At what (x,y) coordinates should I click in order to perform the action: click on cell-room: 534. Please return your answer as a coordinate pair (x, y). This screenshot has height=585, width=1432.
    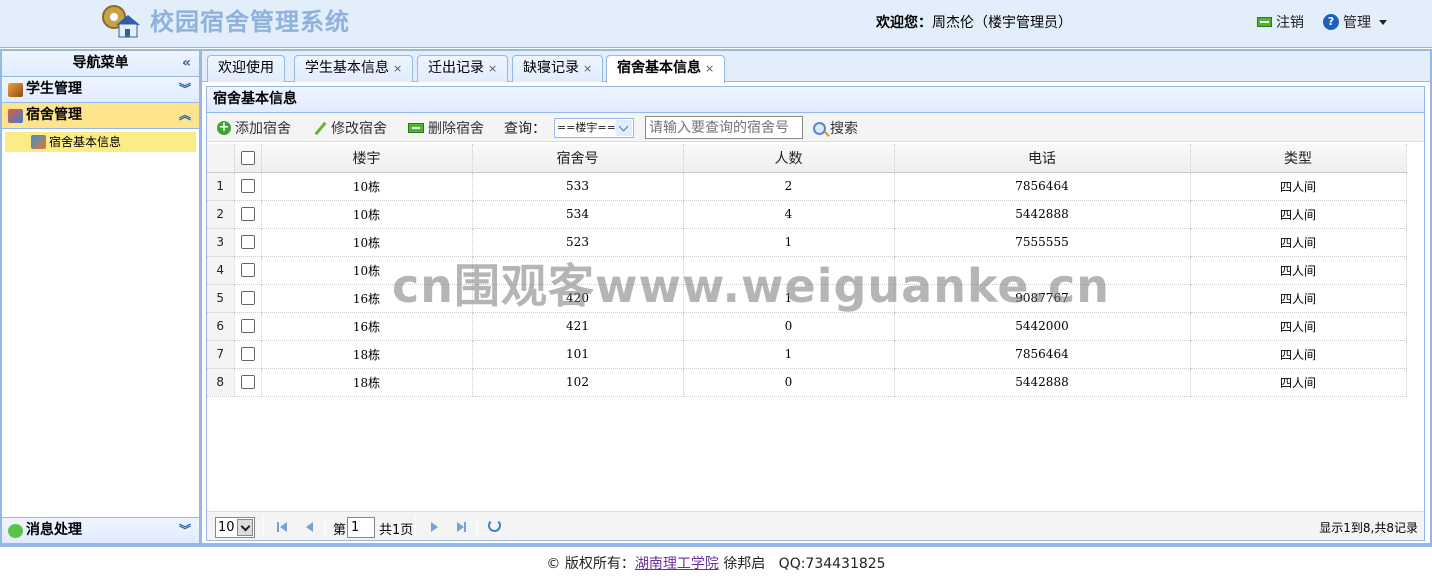
    Looking at the image, I should click on (578, 214).